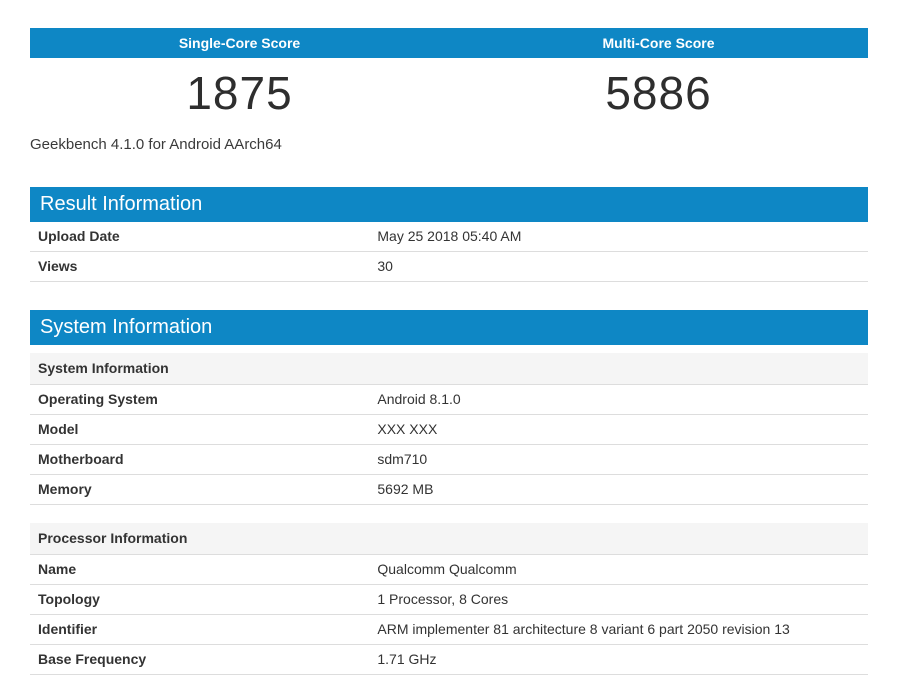  Describe the element at coordinates (449, 369) in the screenshot. I see `group-heading-system-information: System Information` at that location.